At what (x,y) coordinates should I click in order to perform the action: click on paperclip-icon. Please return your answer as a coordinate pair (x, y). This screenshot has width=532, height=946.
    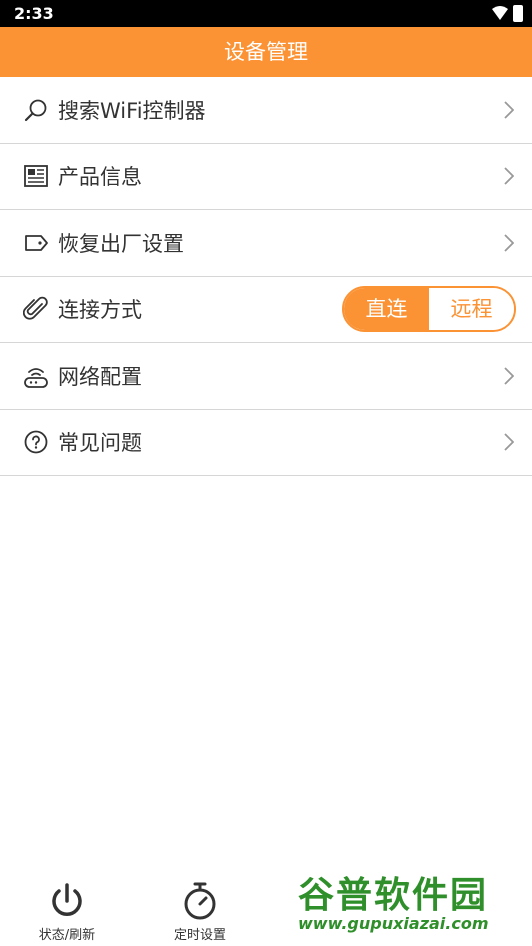
    Looking at the image, I should click on (35, 308).